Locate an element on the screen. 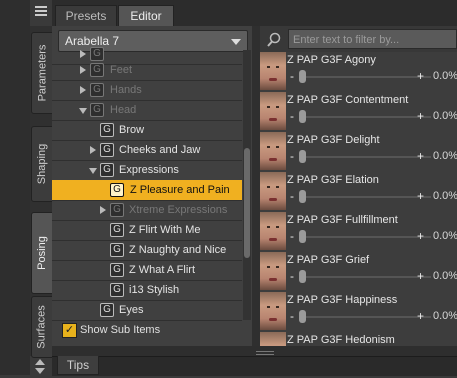 This screenshot has height=378, width=457. morph-thumbnail is located at coordinates (273, 271).